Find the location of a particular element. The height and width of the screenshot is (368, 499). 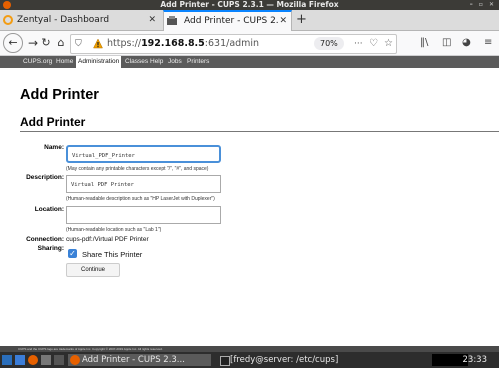

clock: 23:33 is located at coordinates (475, 360).